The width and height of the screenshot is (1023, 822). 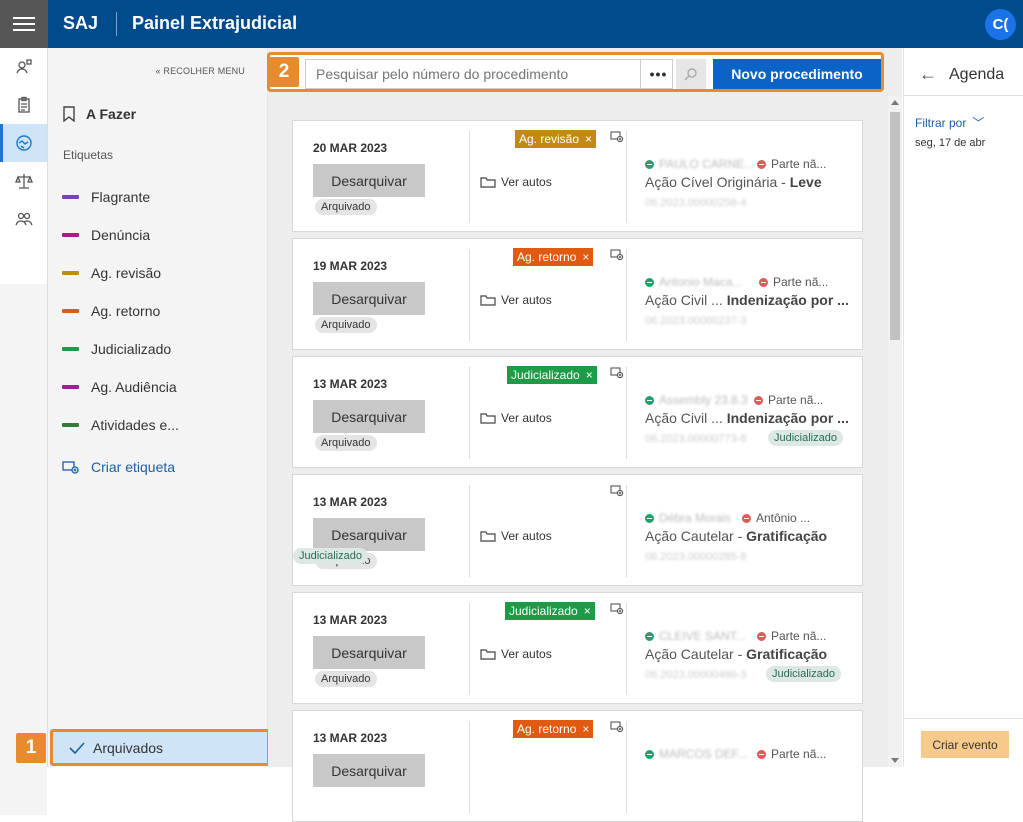 I want to click on label-text: Ag. Audiência, so click(x=134, y=387).